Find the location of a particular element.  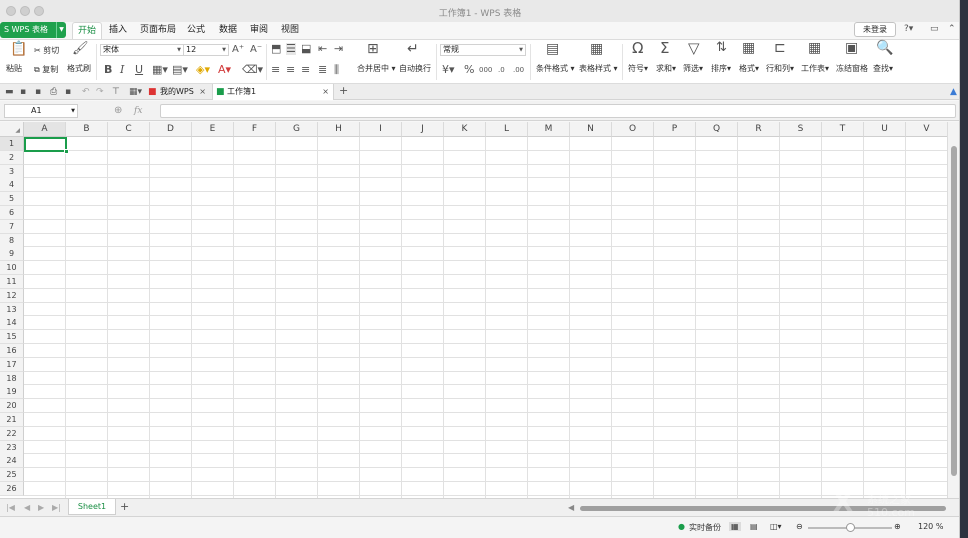

currency-icon: ¥▾ is located at coordinates (448, 70).